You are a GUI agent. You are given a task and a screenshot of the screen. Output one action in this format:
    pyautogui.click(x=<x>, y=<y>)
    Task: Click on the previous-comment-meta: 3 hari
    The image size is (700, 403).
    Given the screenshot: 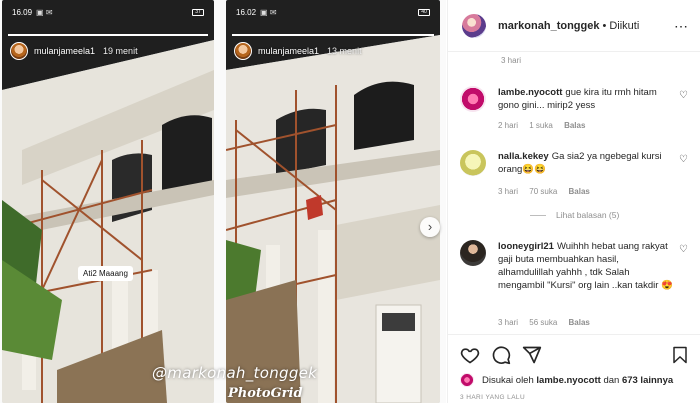 What is the action you would take?
    pyautogui.click(x=511, y=60)
    